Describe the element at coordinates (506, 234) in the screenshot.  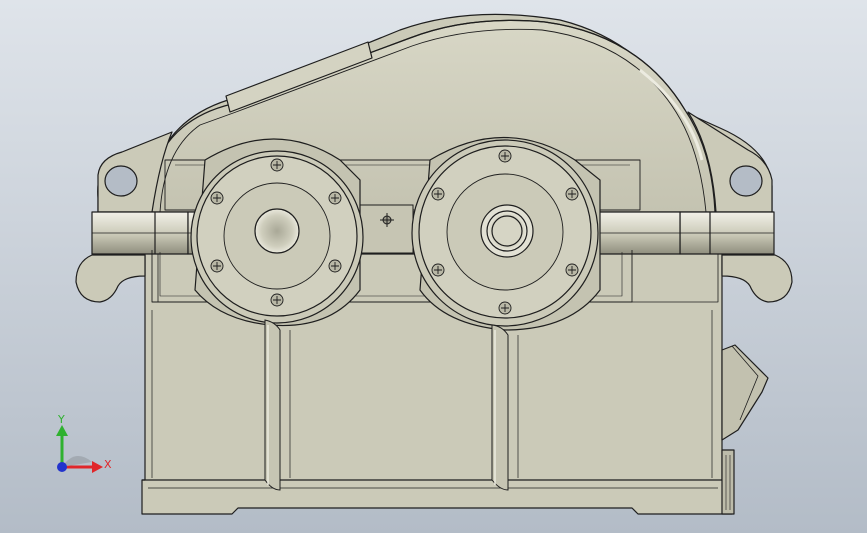
I see `right-bearing-boss` at that location.